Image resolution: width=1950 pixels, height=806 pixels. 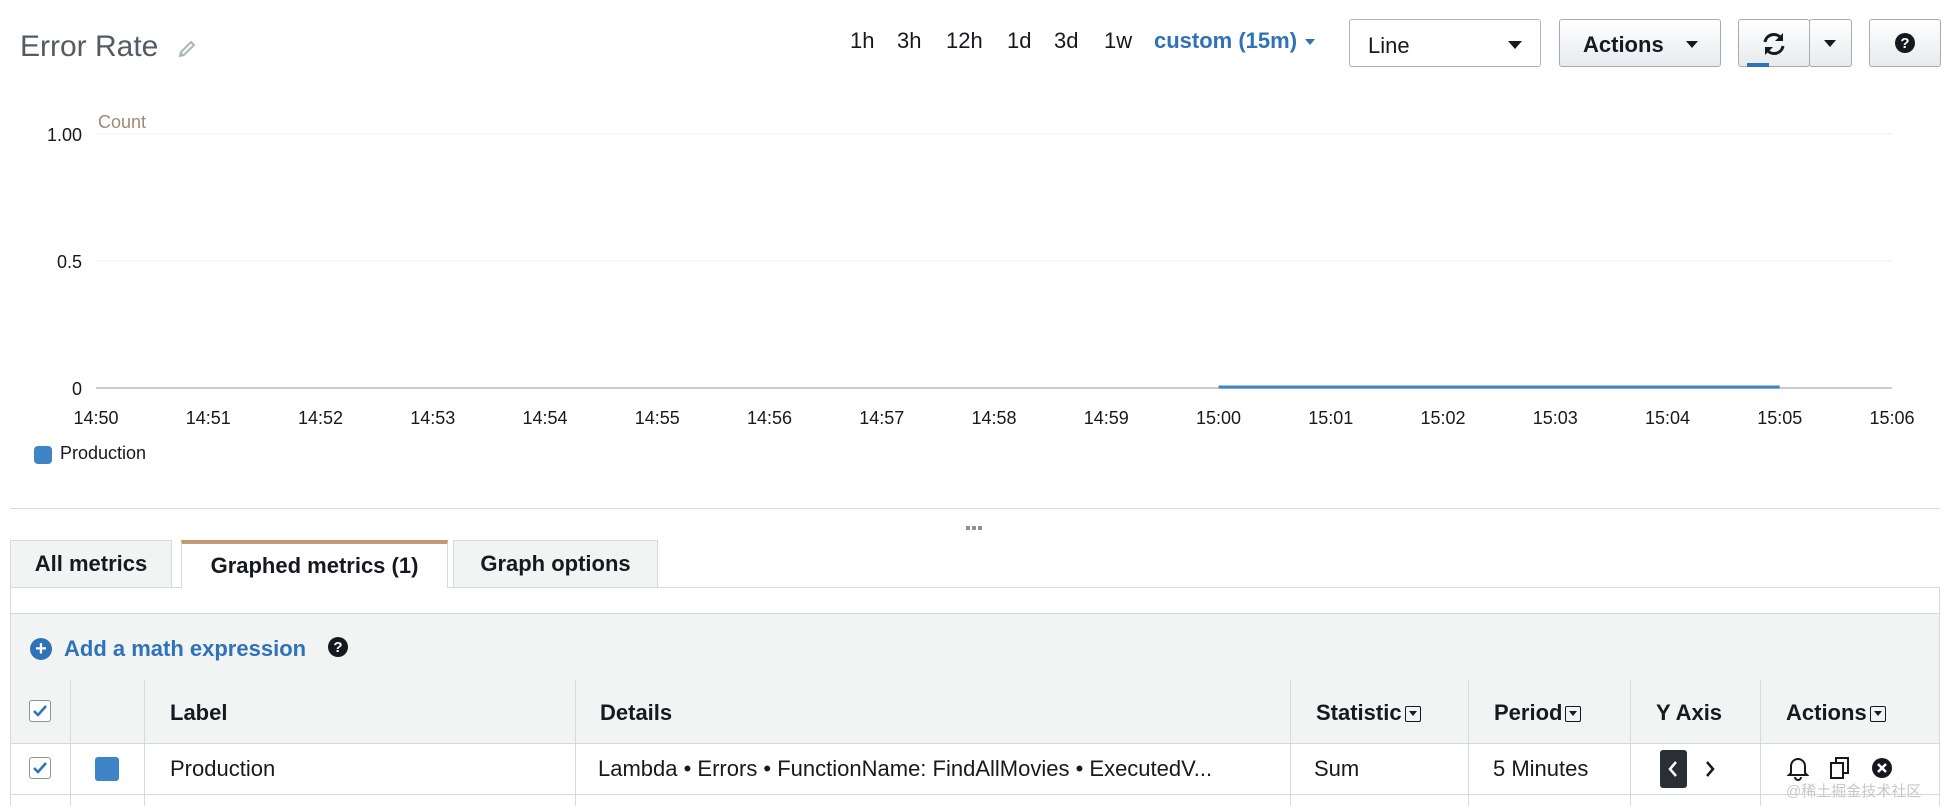 I want to click on column-header-actions: Actions, so click(x=1836, y=713).